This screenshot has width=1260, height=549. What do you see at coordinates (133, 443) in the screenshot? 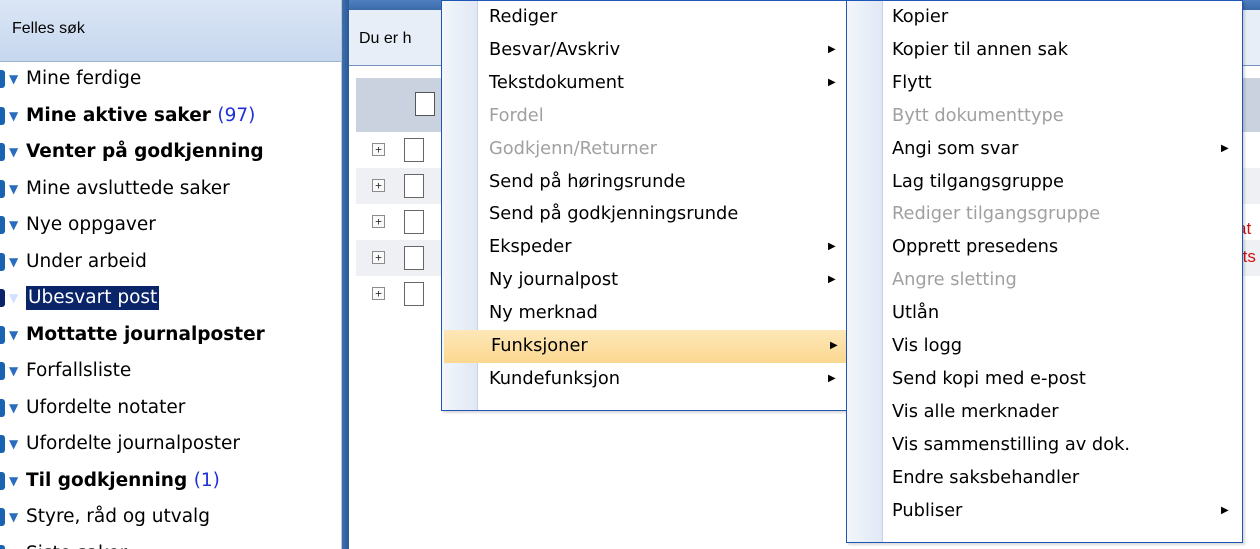
I see `sidebar-item-text: Ufordelte journalposter` at bounding box center [133, 443].